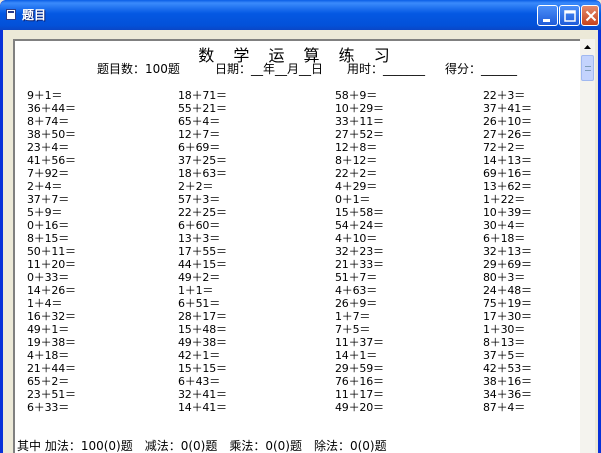 Image resolution: width=601 pixels, height=453 pixels. I want to click on problem-item: 11＋37＝, so click(359, 342).